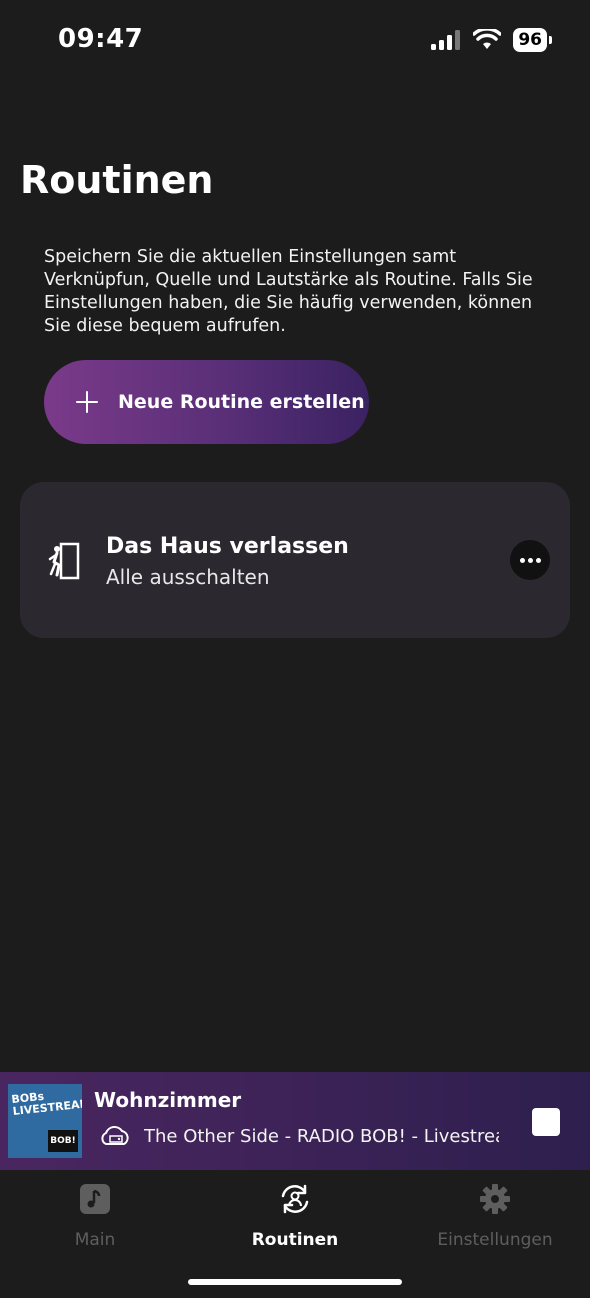 The height and width of the screenshot is (1298, 590). I want to click on tab-routinen: Routinen, so click(295, 1216).